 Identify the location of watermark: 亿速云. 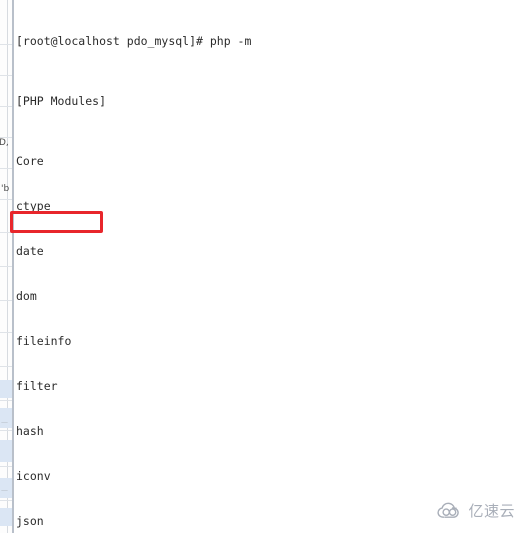
(476, 510).